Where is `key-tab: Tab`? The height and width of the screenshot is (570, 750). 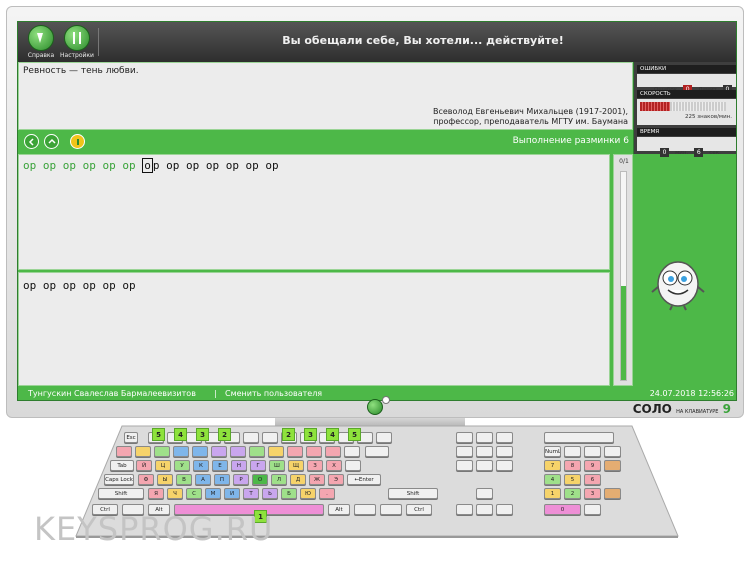
key-tab: Tab is located at coordinates (122, 465).